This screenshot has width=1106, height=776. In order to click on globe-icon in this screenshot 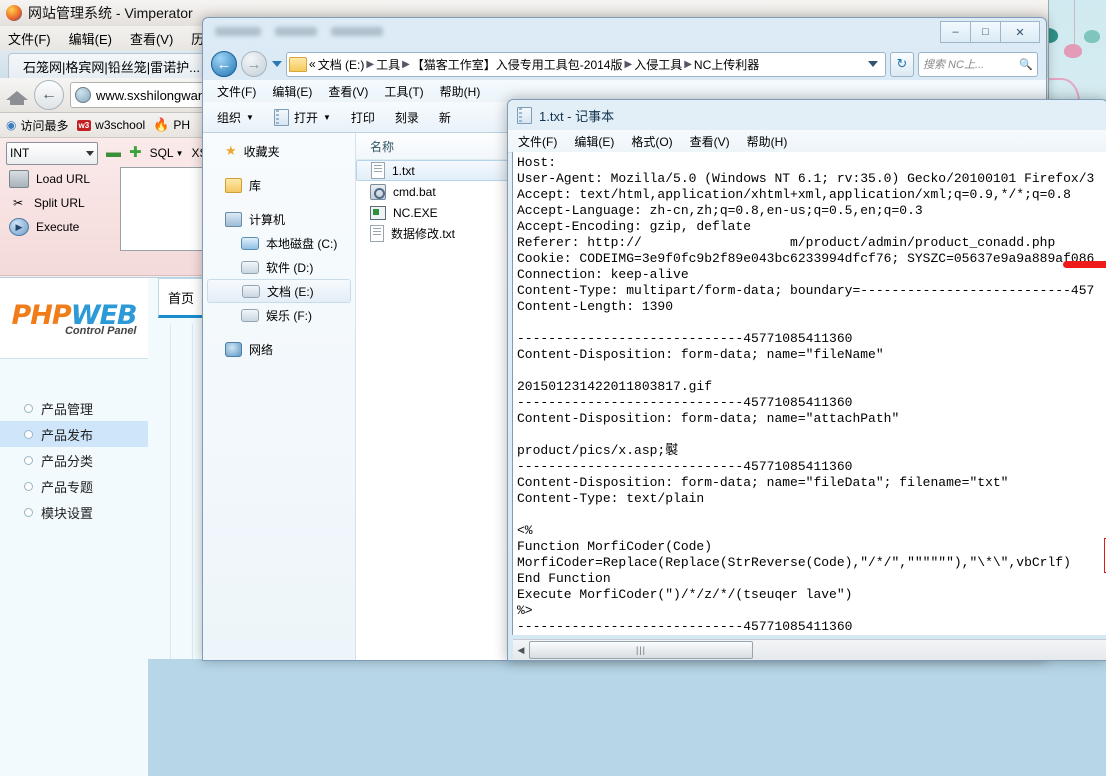, I will do `click(83, 95)`.